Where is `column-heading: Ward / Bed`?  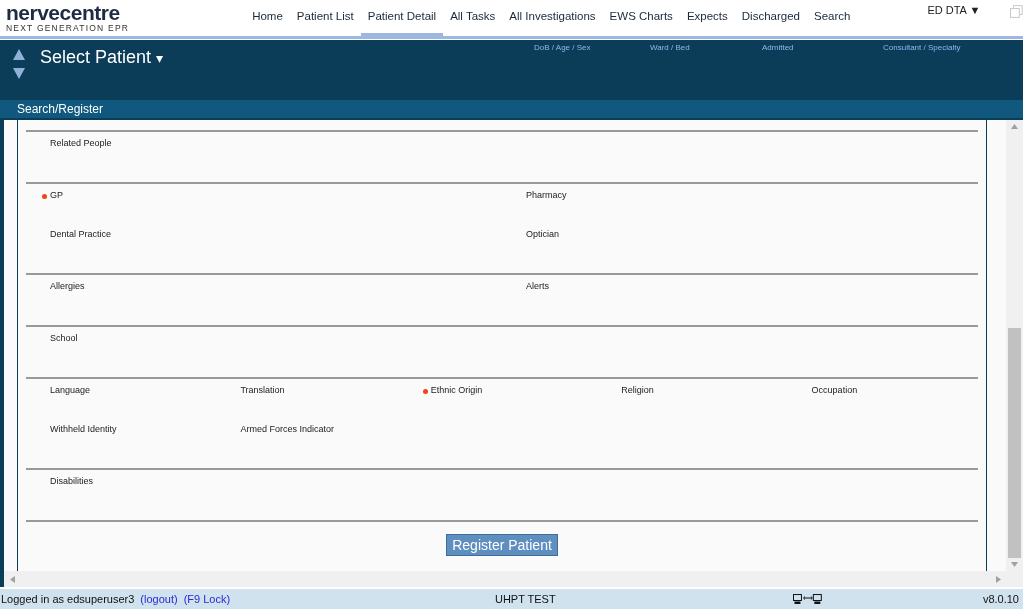 column-heading: Ward / Bed is located at coordinates (670, 47).